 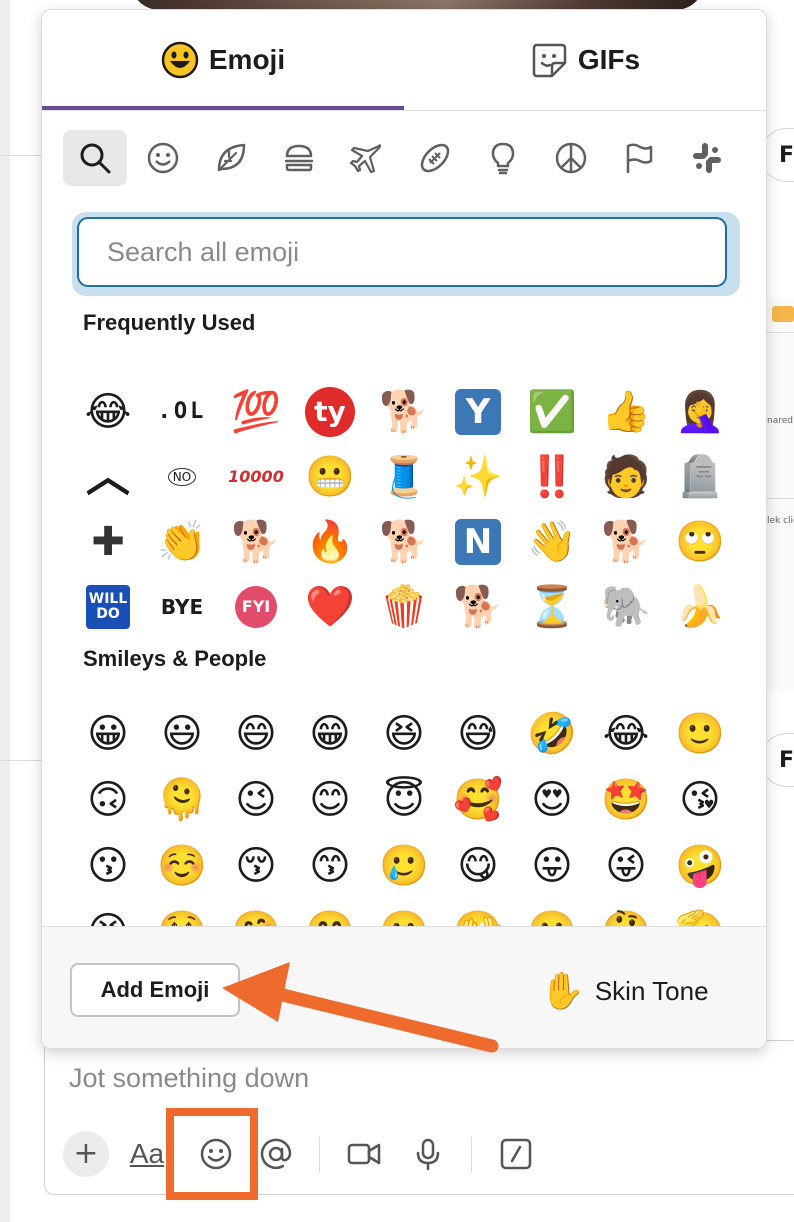 I want to click on smiley-emoji: 😃, so click(x=182, y=734).